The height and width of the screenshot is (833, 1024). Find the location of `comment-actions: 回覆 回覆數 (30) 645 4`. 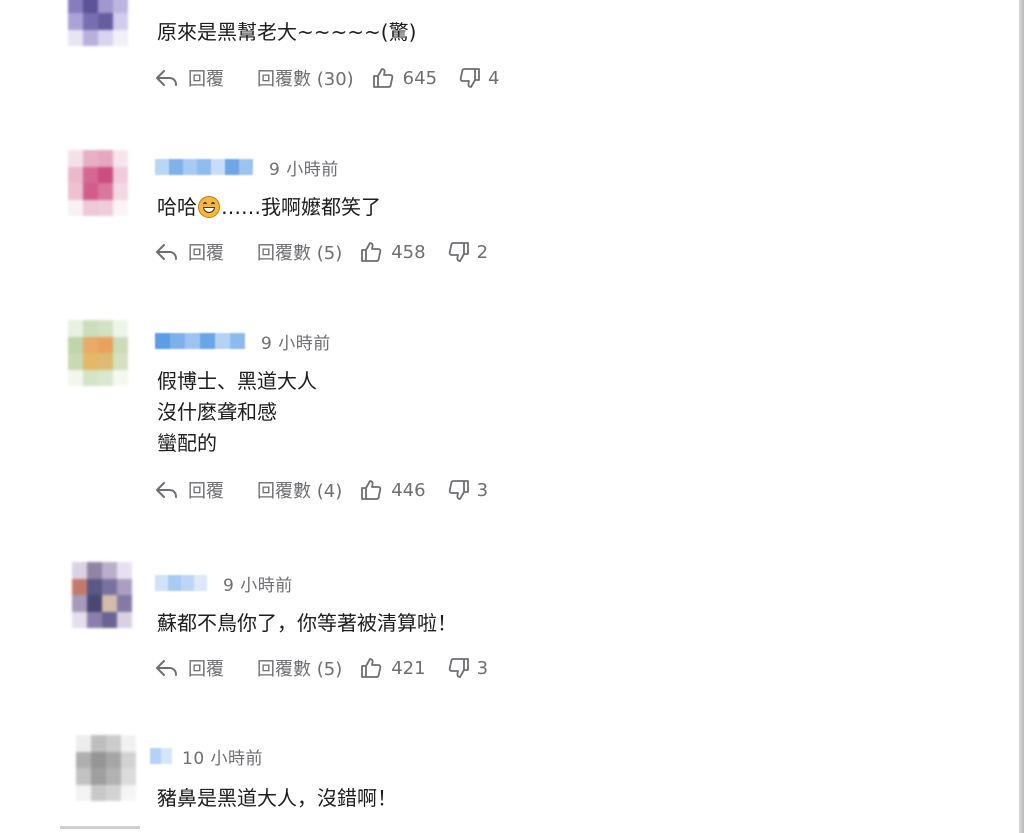

comment-actions: 回覆 回覆數 (30) 645 4 is located at coordinates (327, 78).